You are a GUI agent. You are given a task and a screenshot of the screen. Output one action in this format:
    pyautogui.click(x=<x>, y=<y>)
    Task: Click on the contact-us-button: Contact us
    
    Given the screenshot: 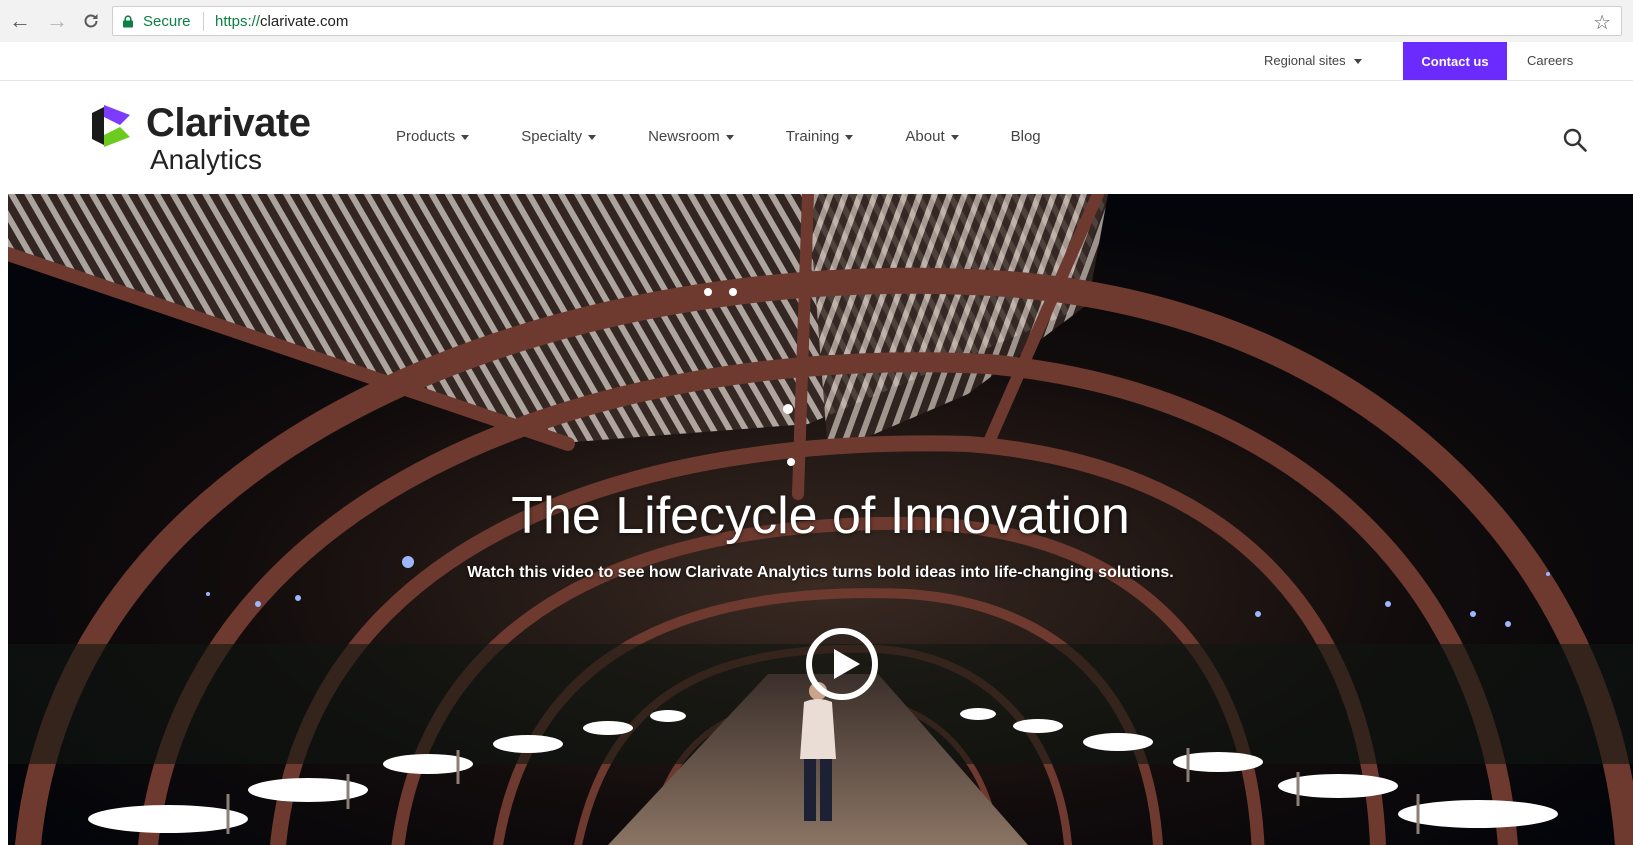 What is the action you would take?
    pyautogui.click(x=1455, y=61)
    